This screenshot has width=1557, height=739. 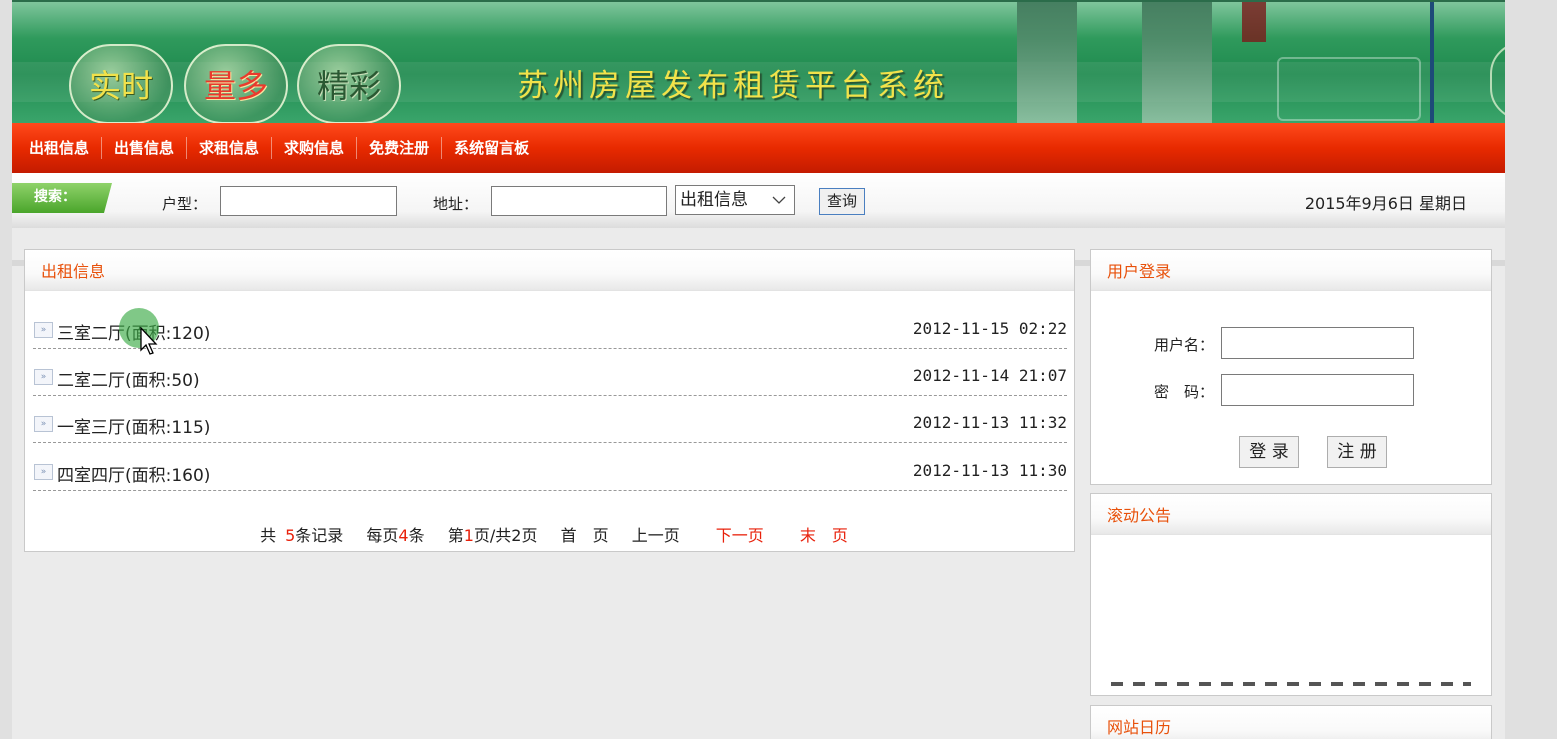 What do you see at coordinates (290, 535) in the screenshot?
I see `pager-total-count: 5` at bounding box center [290, 535].